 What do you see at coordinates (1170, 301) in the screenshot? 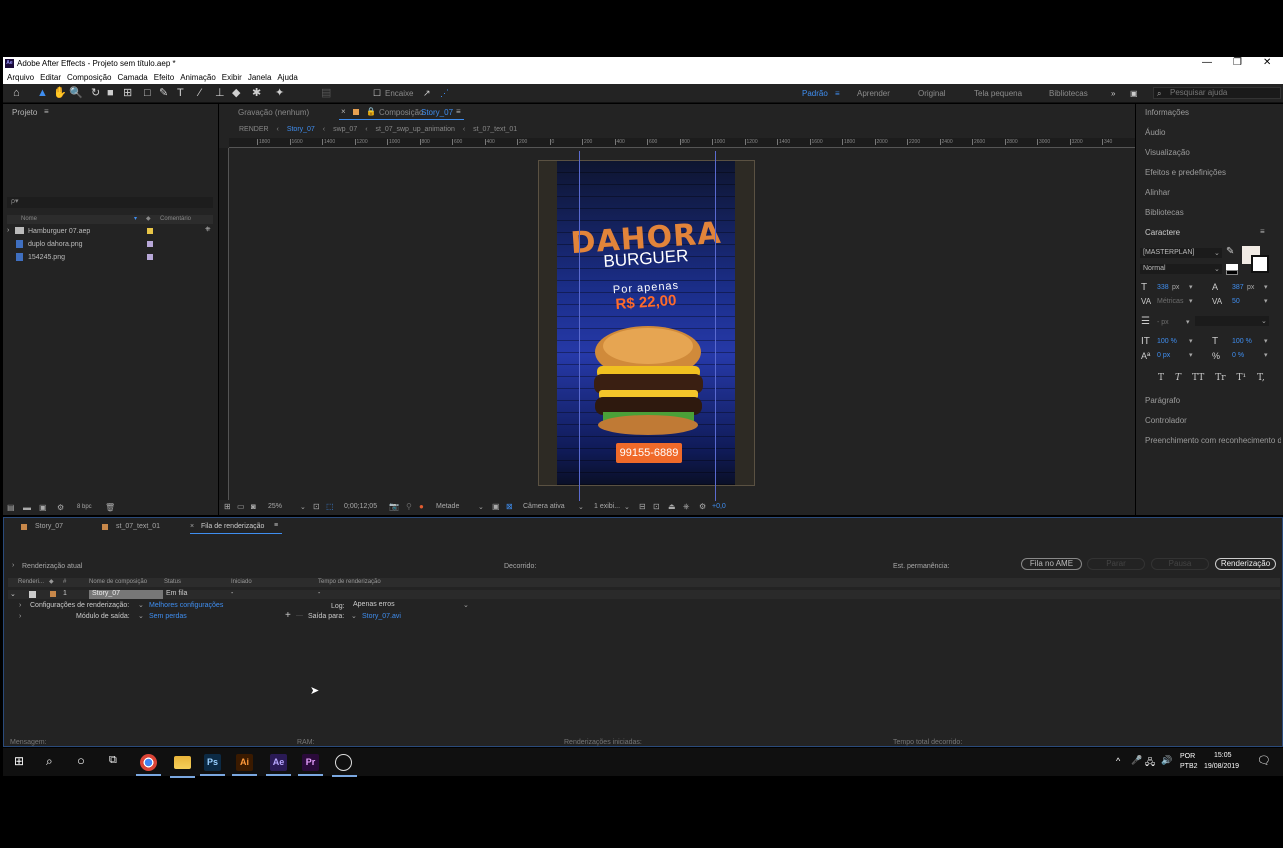
I see `kerning-value: Métricas` at bounding box center [1170, 301].